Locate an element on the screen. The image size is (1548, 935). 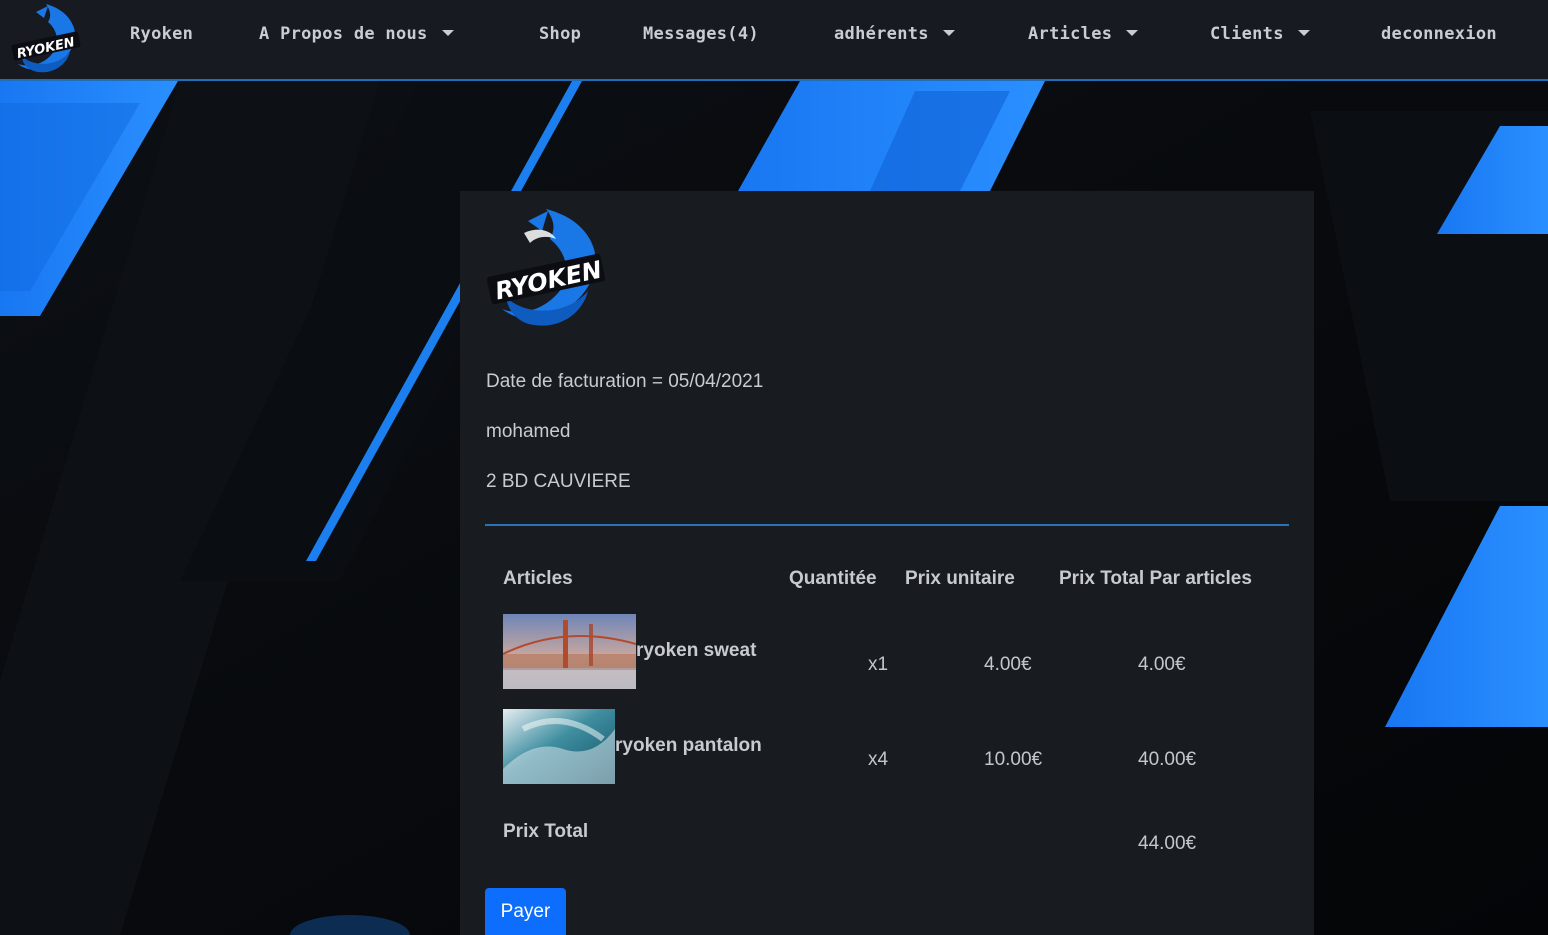
pay-button: Payer is located at coordinates (525, 911).